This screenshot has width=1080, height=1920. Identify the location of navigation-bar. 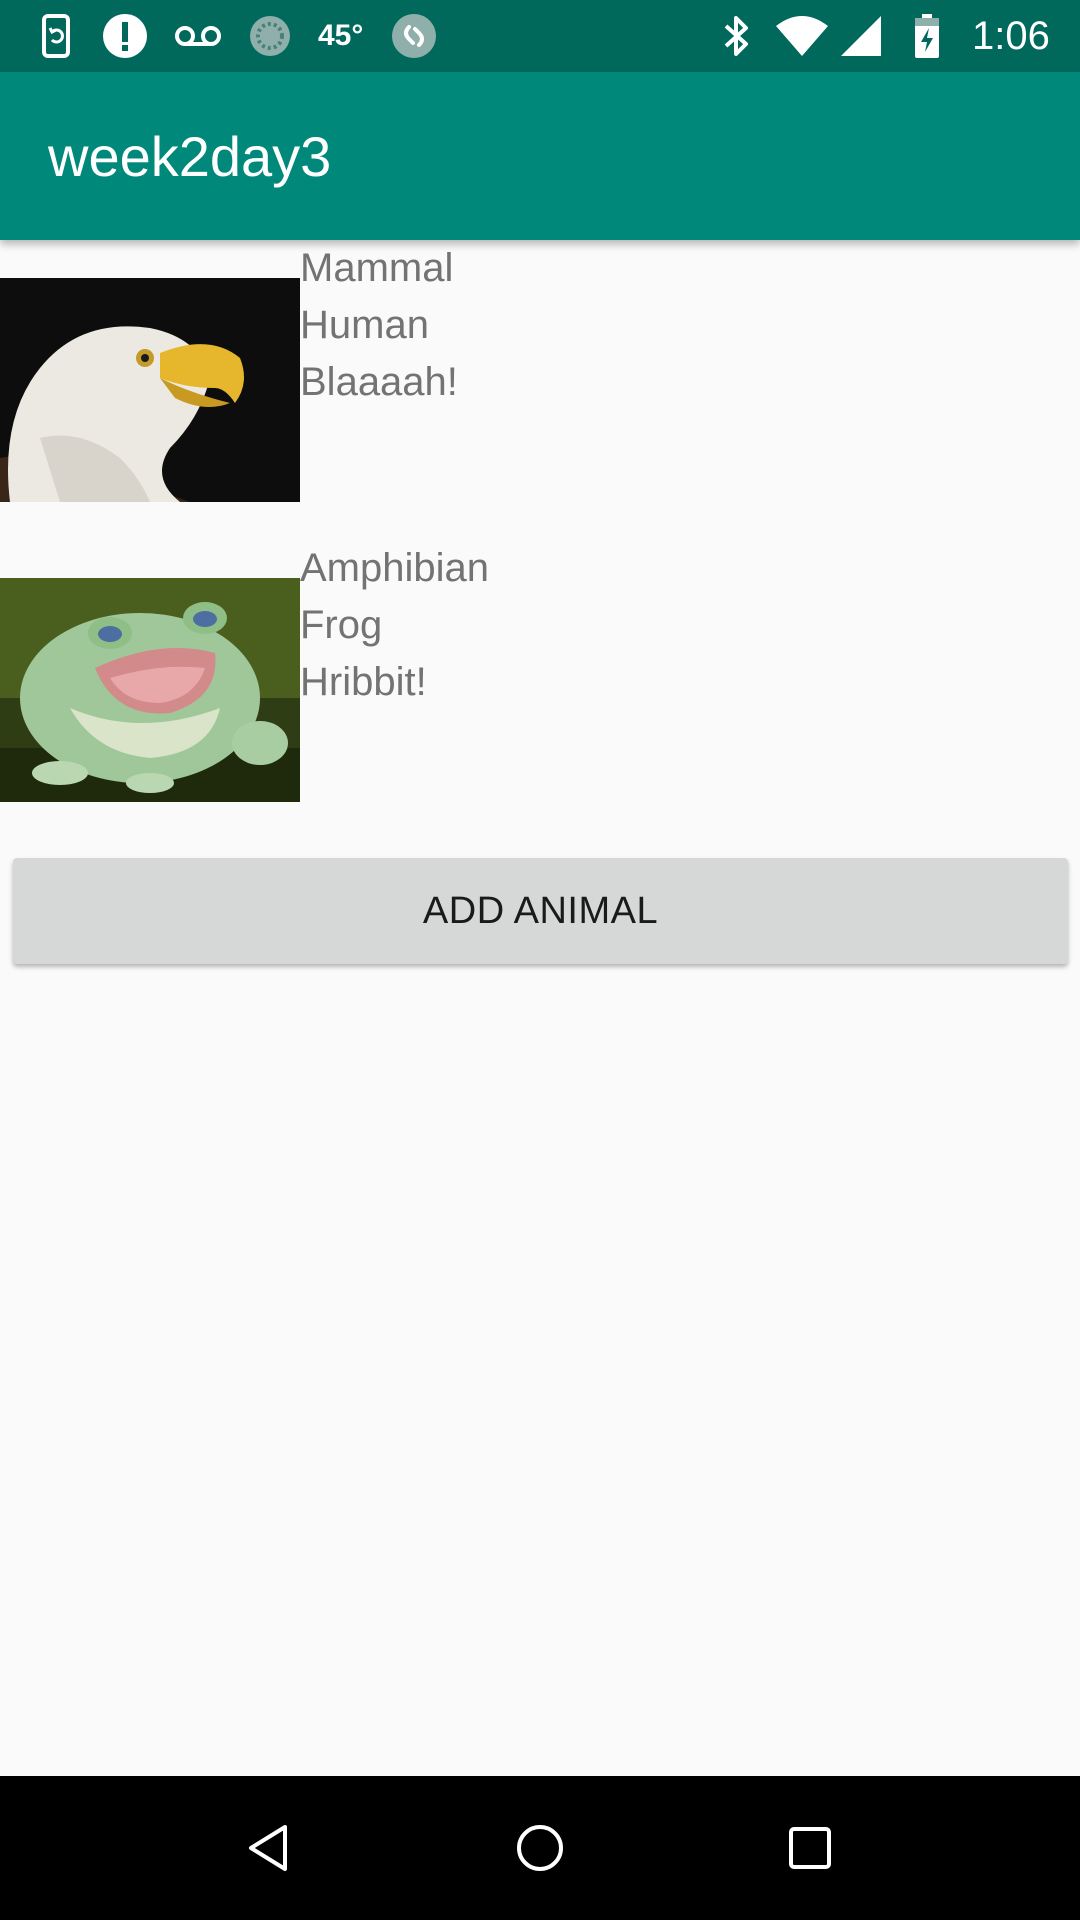
(540, 1848).